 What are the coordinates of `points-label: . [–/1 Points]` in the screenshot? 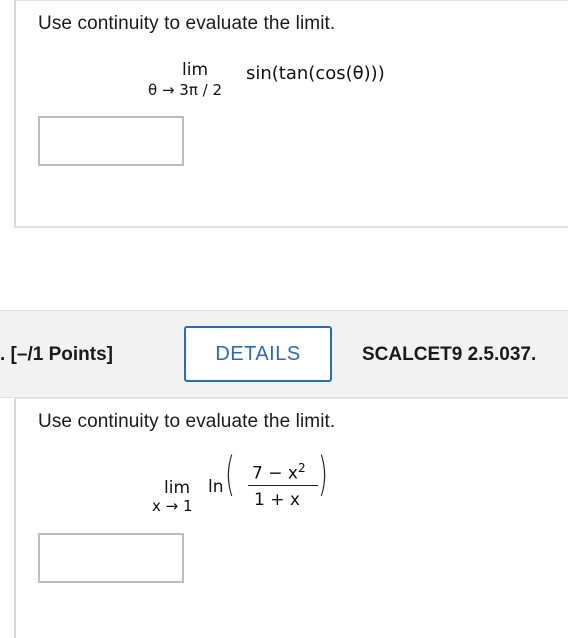 It's located at (56, 354).